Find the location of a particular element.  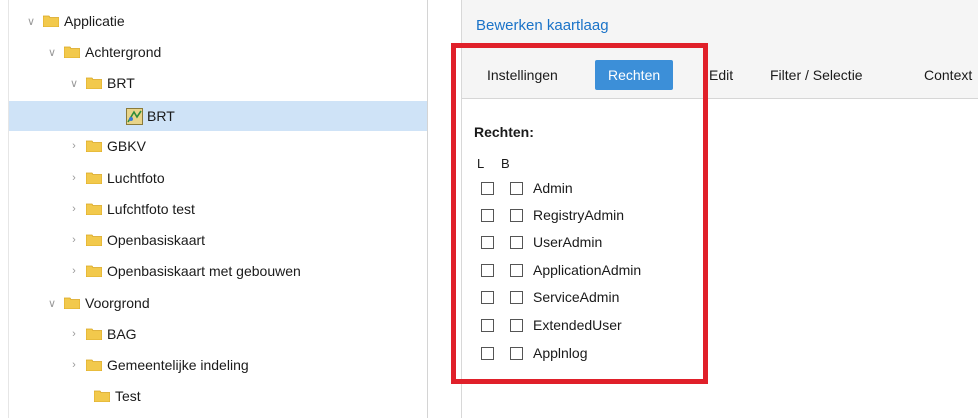

tree-node-label: Openbasiskaart is located at coordinates (156, 240).